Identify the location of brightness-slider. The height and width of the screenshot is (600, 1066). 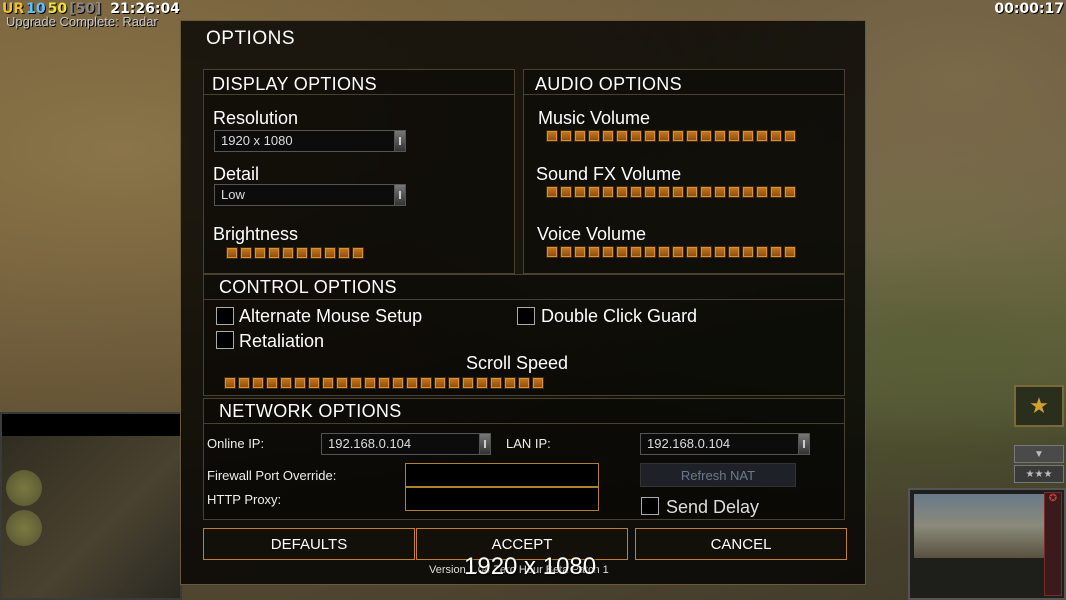
(295, 253).